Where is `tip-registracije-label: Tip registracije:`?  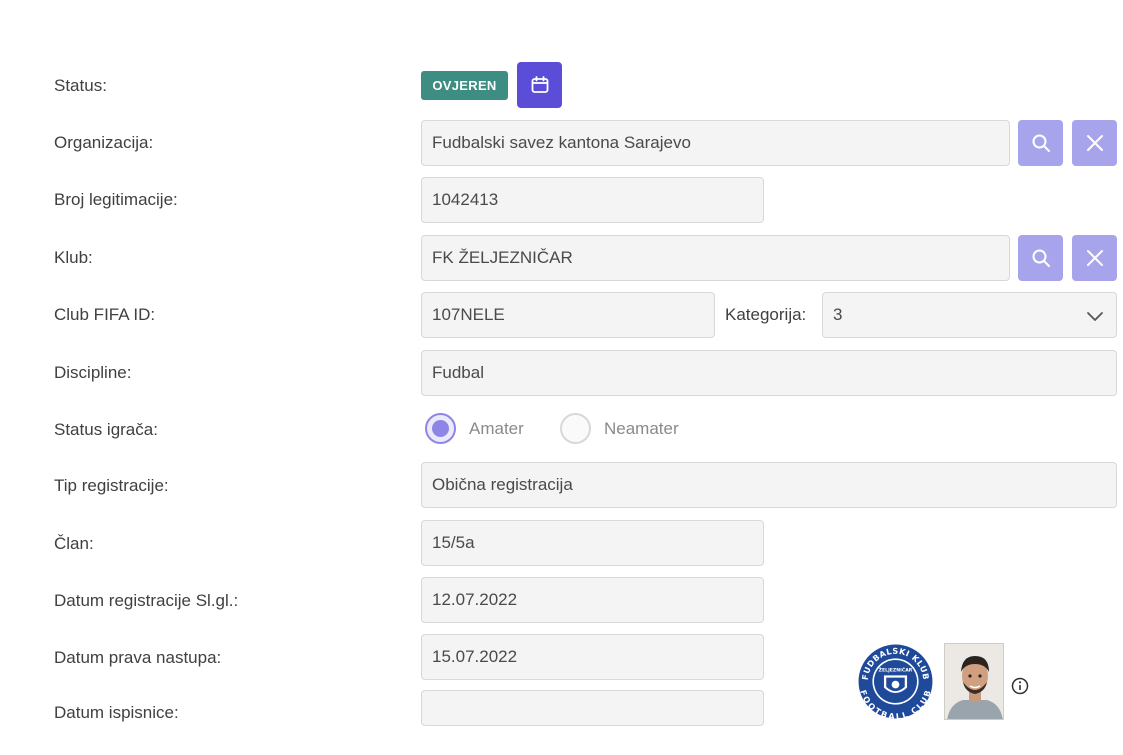
tip-registracije-label: Tip registracije: is located at coordinates (111, 485).